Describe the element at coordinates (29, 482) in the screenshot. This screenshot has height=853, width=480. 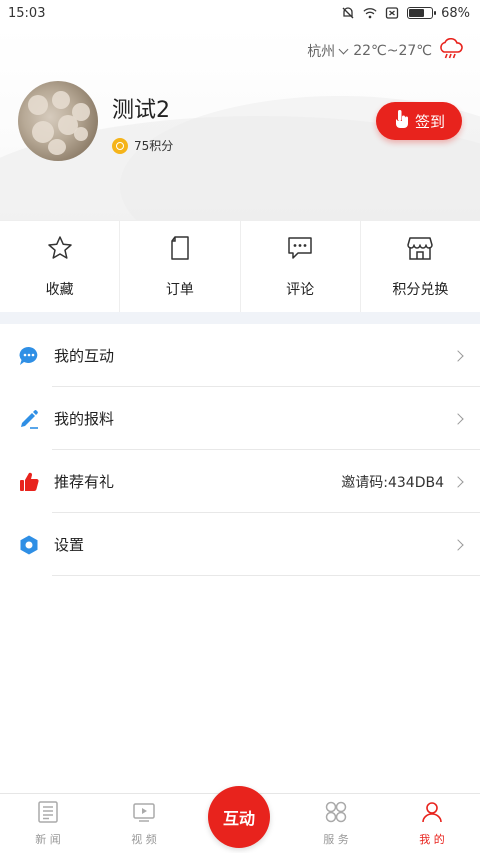
I see `thumbs-up-icon` at that location.